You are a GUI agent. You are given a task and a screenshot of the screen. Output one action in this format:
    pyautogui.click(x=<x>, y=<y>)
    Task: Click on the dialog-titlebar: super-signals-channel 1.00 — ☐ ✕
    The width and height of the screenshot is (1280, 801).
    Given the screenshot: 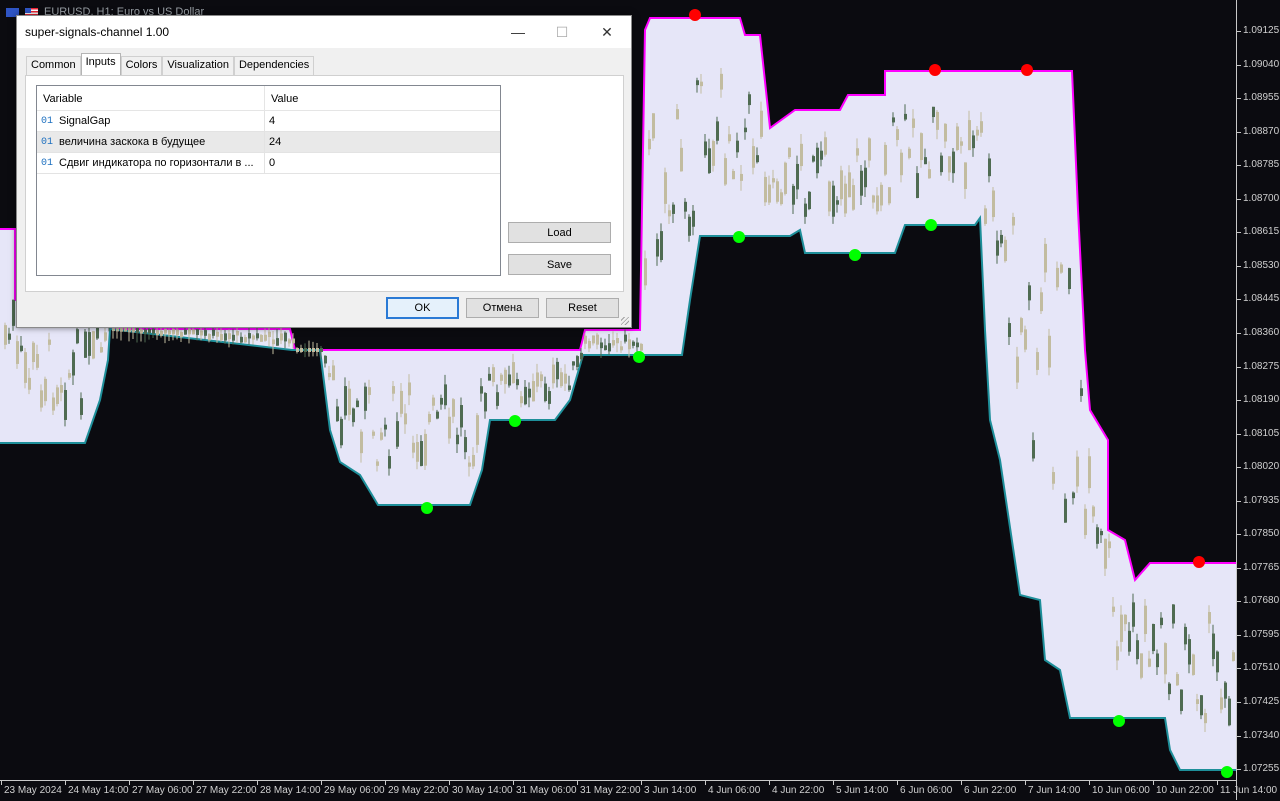 What is the action you would take?
    pyautogui.click(x=324, y=32)
    